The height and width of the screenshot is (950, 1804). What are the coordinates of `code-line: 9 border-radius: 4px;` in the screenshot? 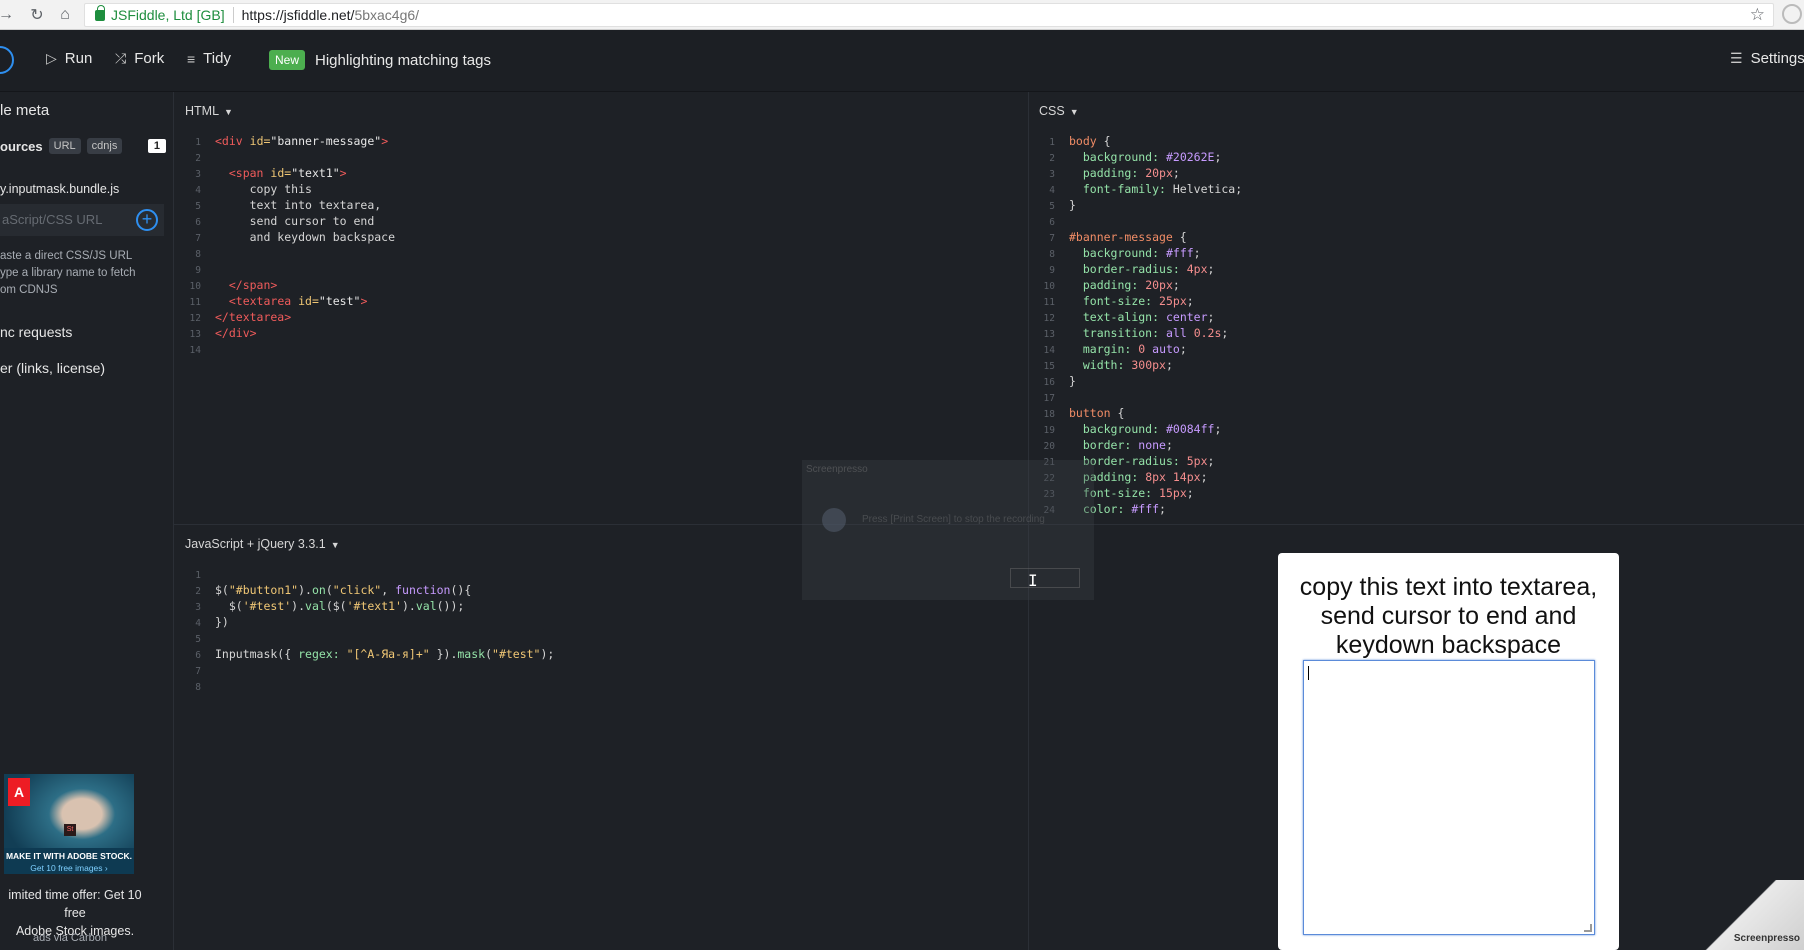 It's located at (1132, 269).